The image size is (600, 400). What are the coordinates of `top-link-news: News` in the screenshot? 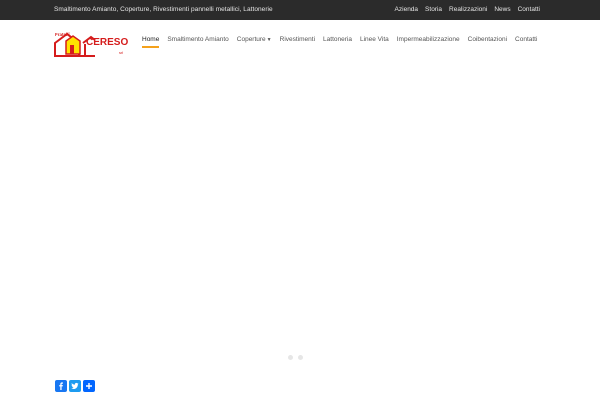 It's located at (502, 9).